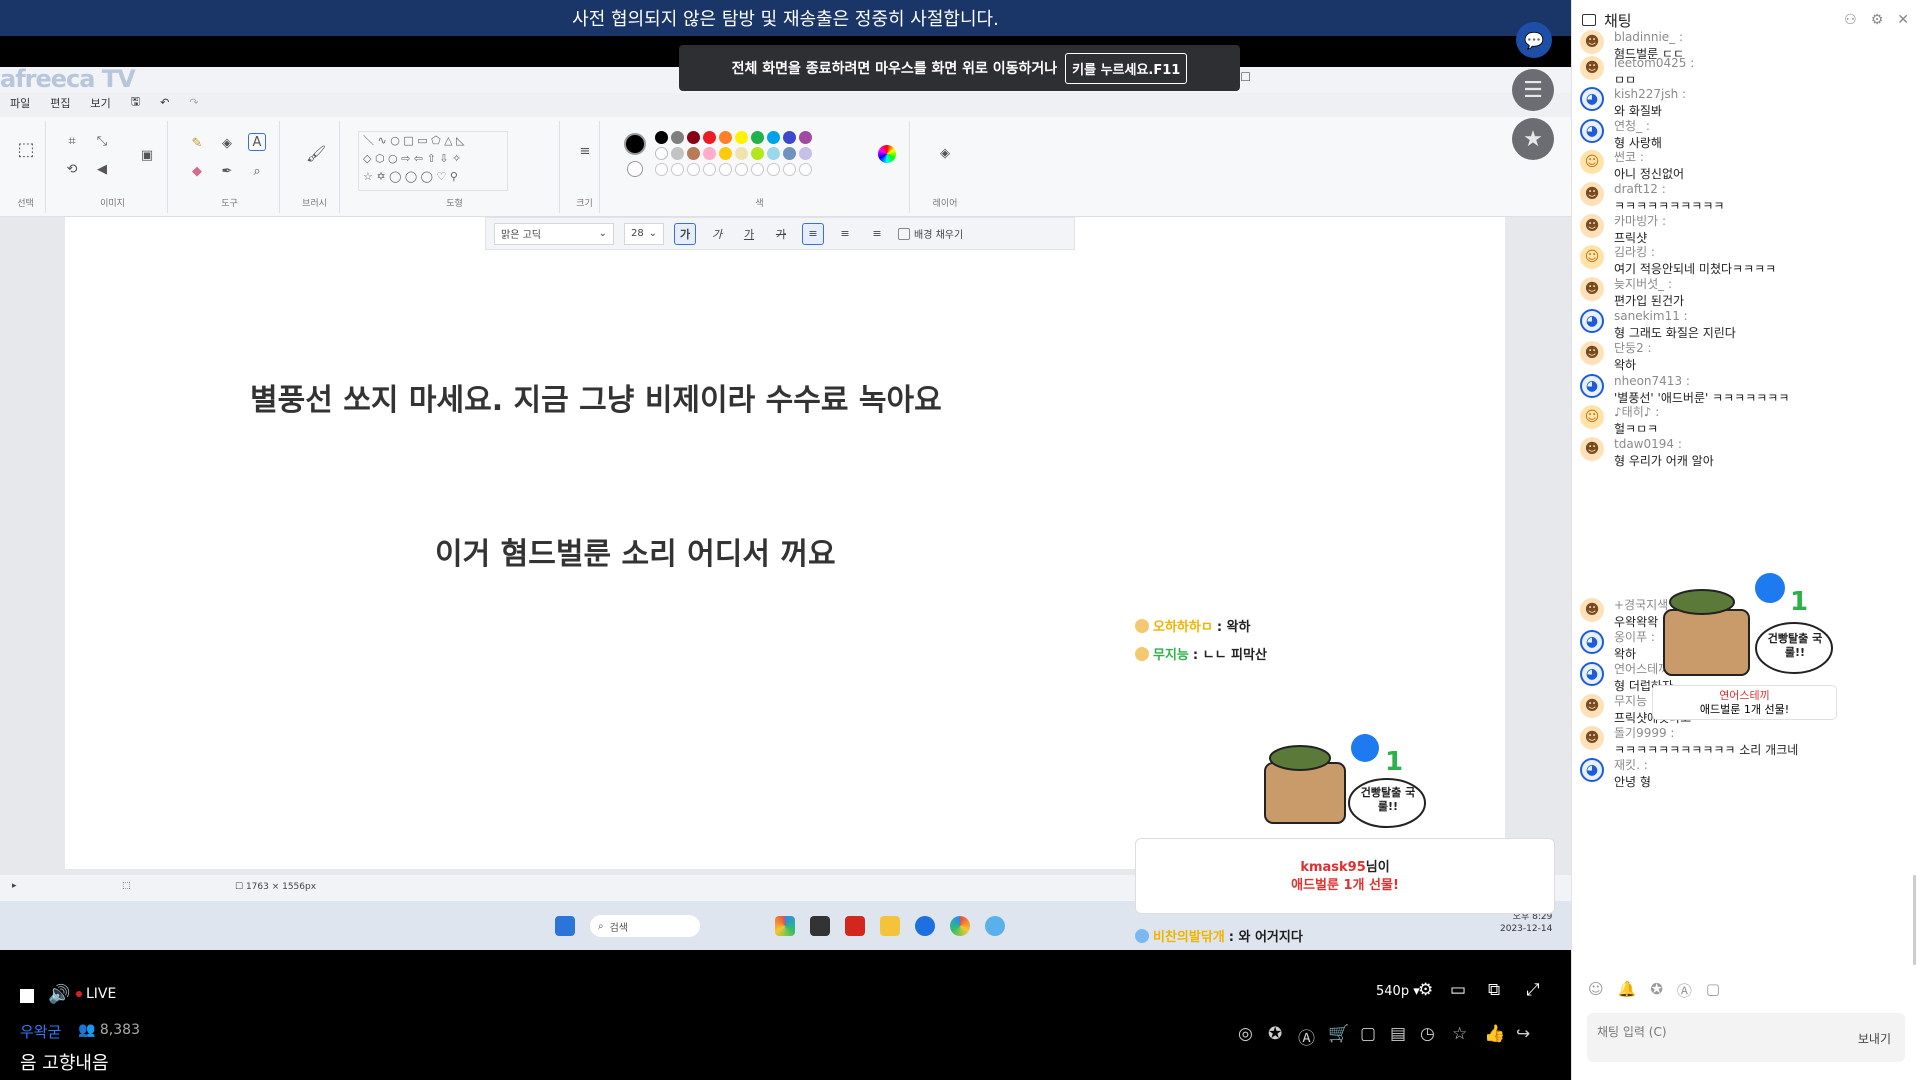  What do you see at coordinates (1623, 230) in the screenshot?
I see `chat-message: ☻ 카마빙가 : 프릭샷` at bounding box center [1623, 230].